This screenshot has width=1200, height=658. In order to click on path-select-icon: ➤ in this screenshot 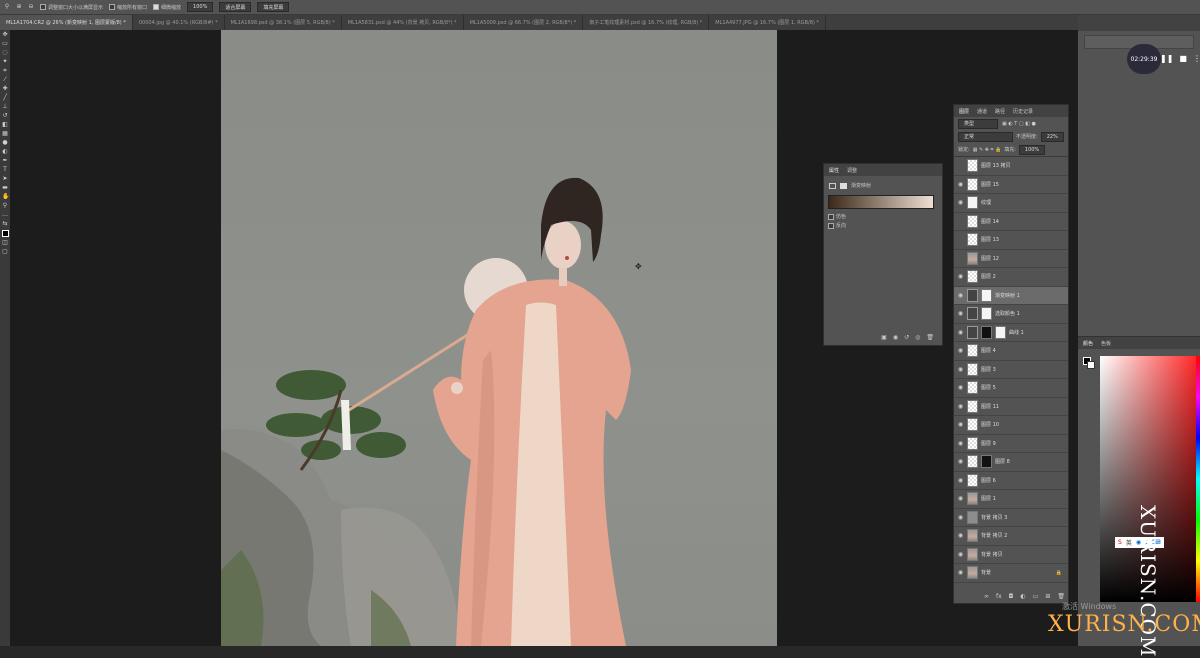, I will do `click(5, 179)`.